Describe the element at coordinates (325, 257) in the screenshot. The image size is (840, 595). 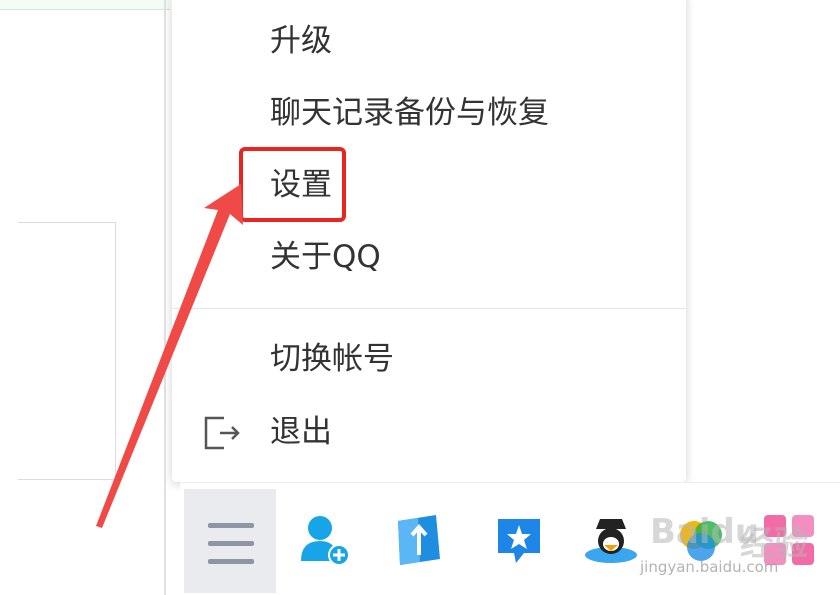
I see `menu-item-about: 关于QQ` at that location.